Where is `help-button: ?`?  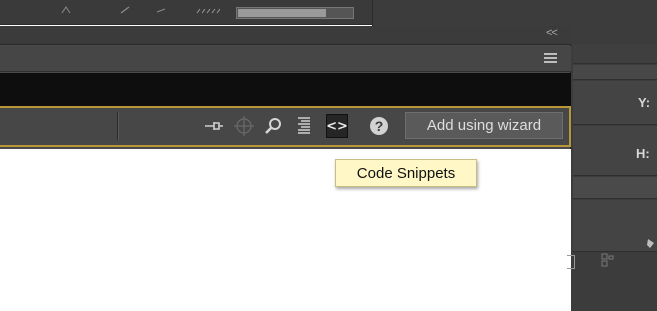 help-button: ? is located at coordinates (379, 126).